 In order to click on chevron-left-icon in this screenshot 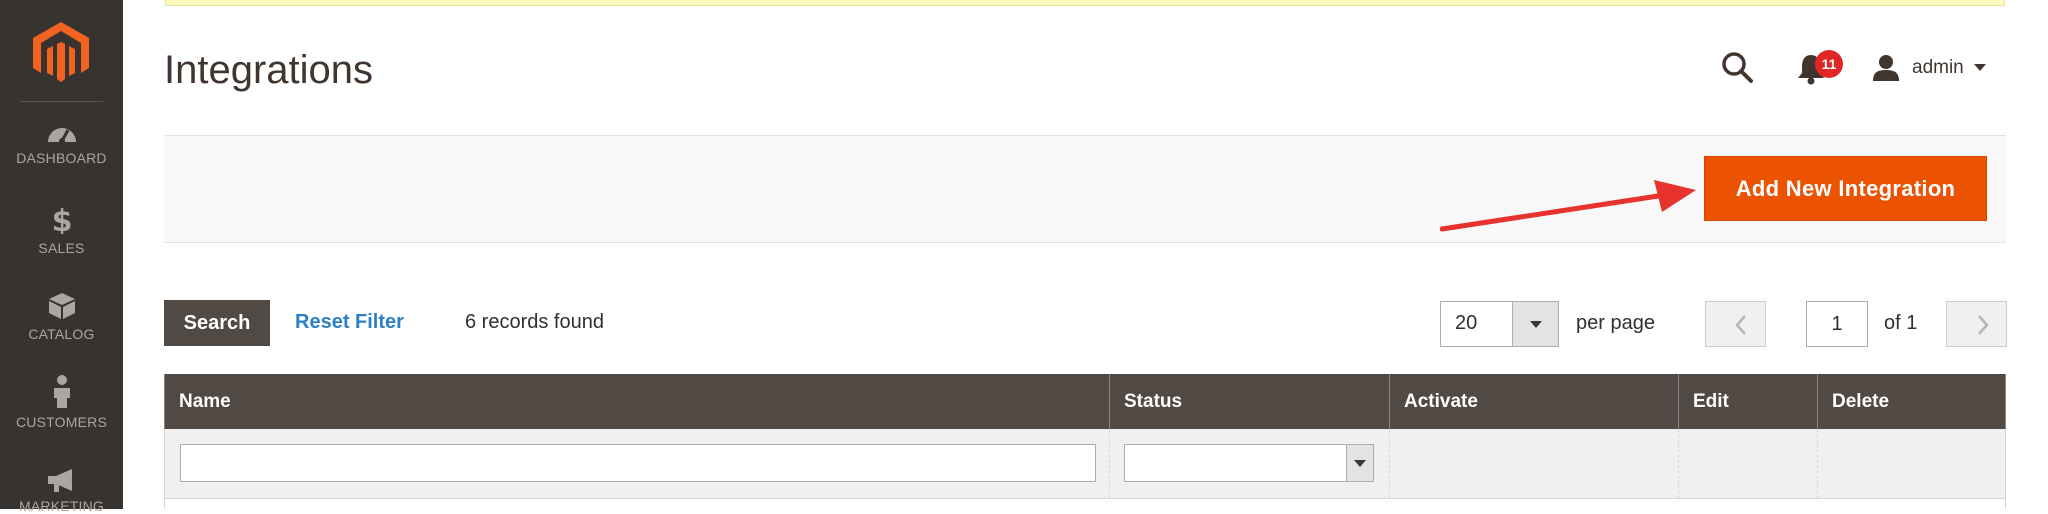, I will do `click(1740, 325)`.